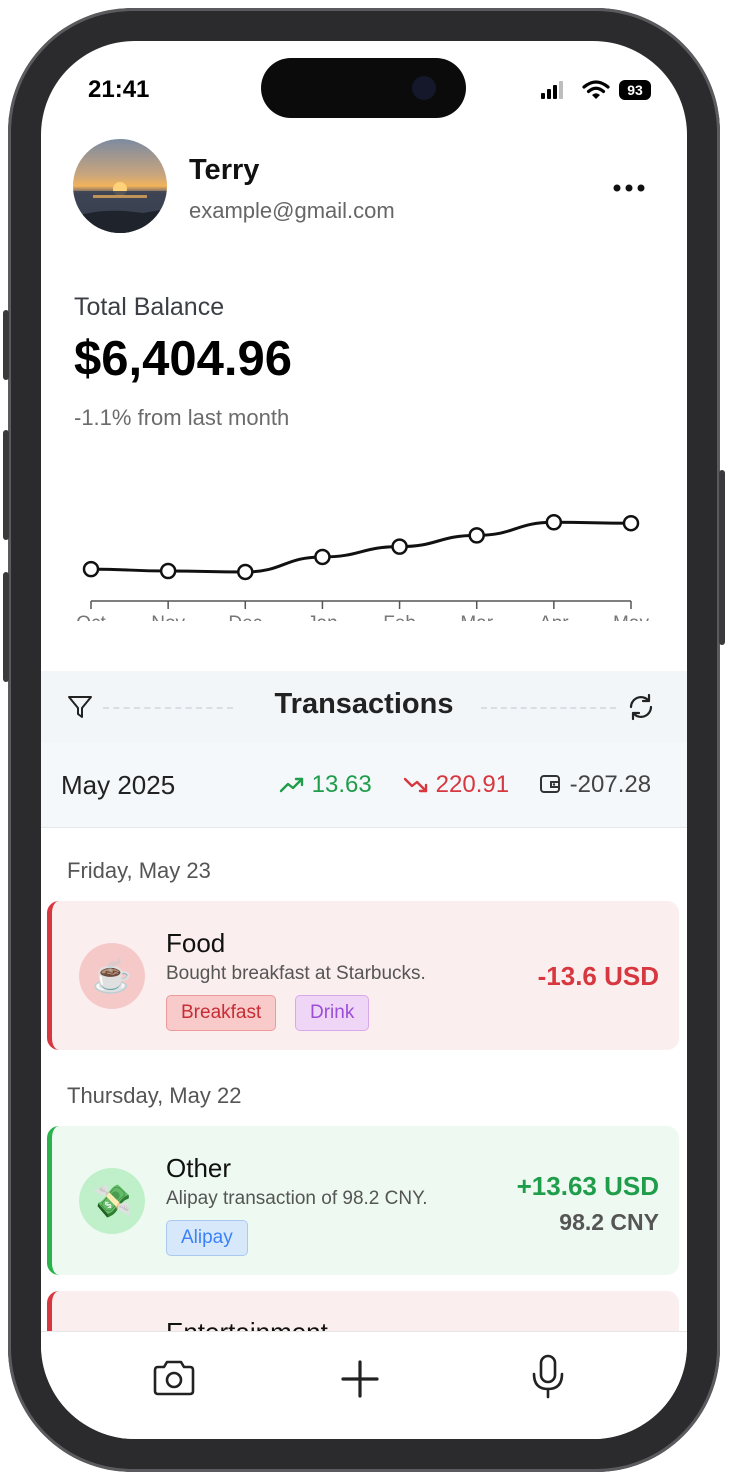  I want to click on action-button, so click(6, 345).